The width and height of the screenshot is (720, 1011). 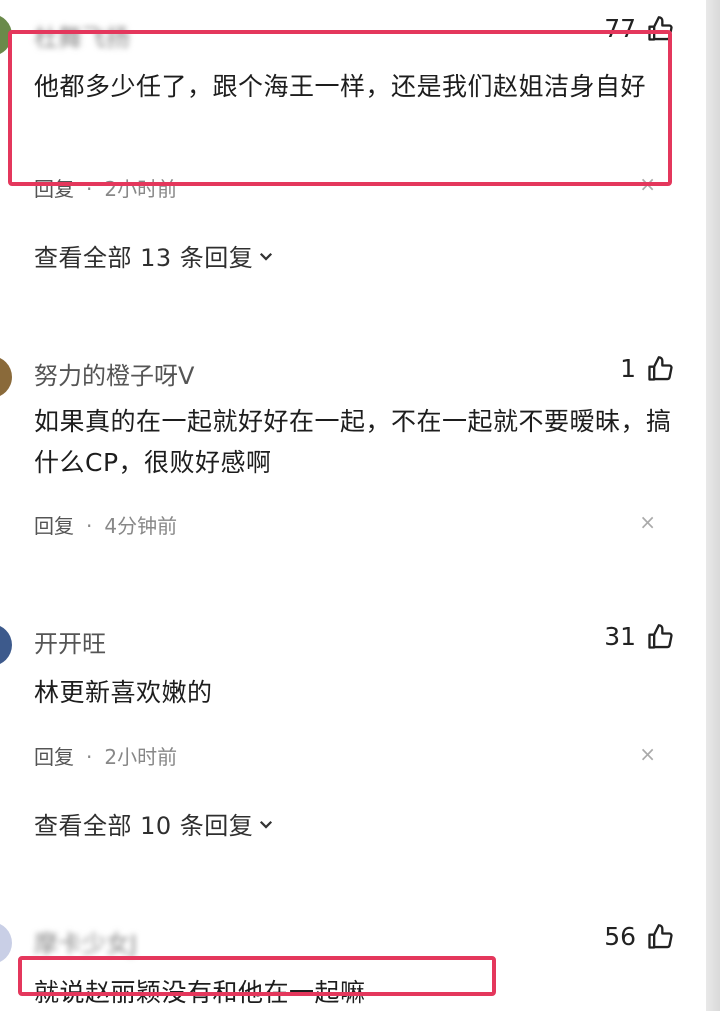 What do you see at coordinates (628, 368) in the screenshot?
I see `like-count: 1` at bounding box center [628, 368].